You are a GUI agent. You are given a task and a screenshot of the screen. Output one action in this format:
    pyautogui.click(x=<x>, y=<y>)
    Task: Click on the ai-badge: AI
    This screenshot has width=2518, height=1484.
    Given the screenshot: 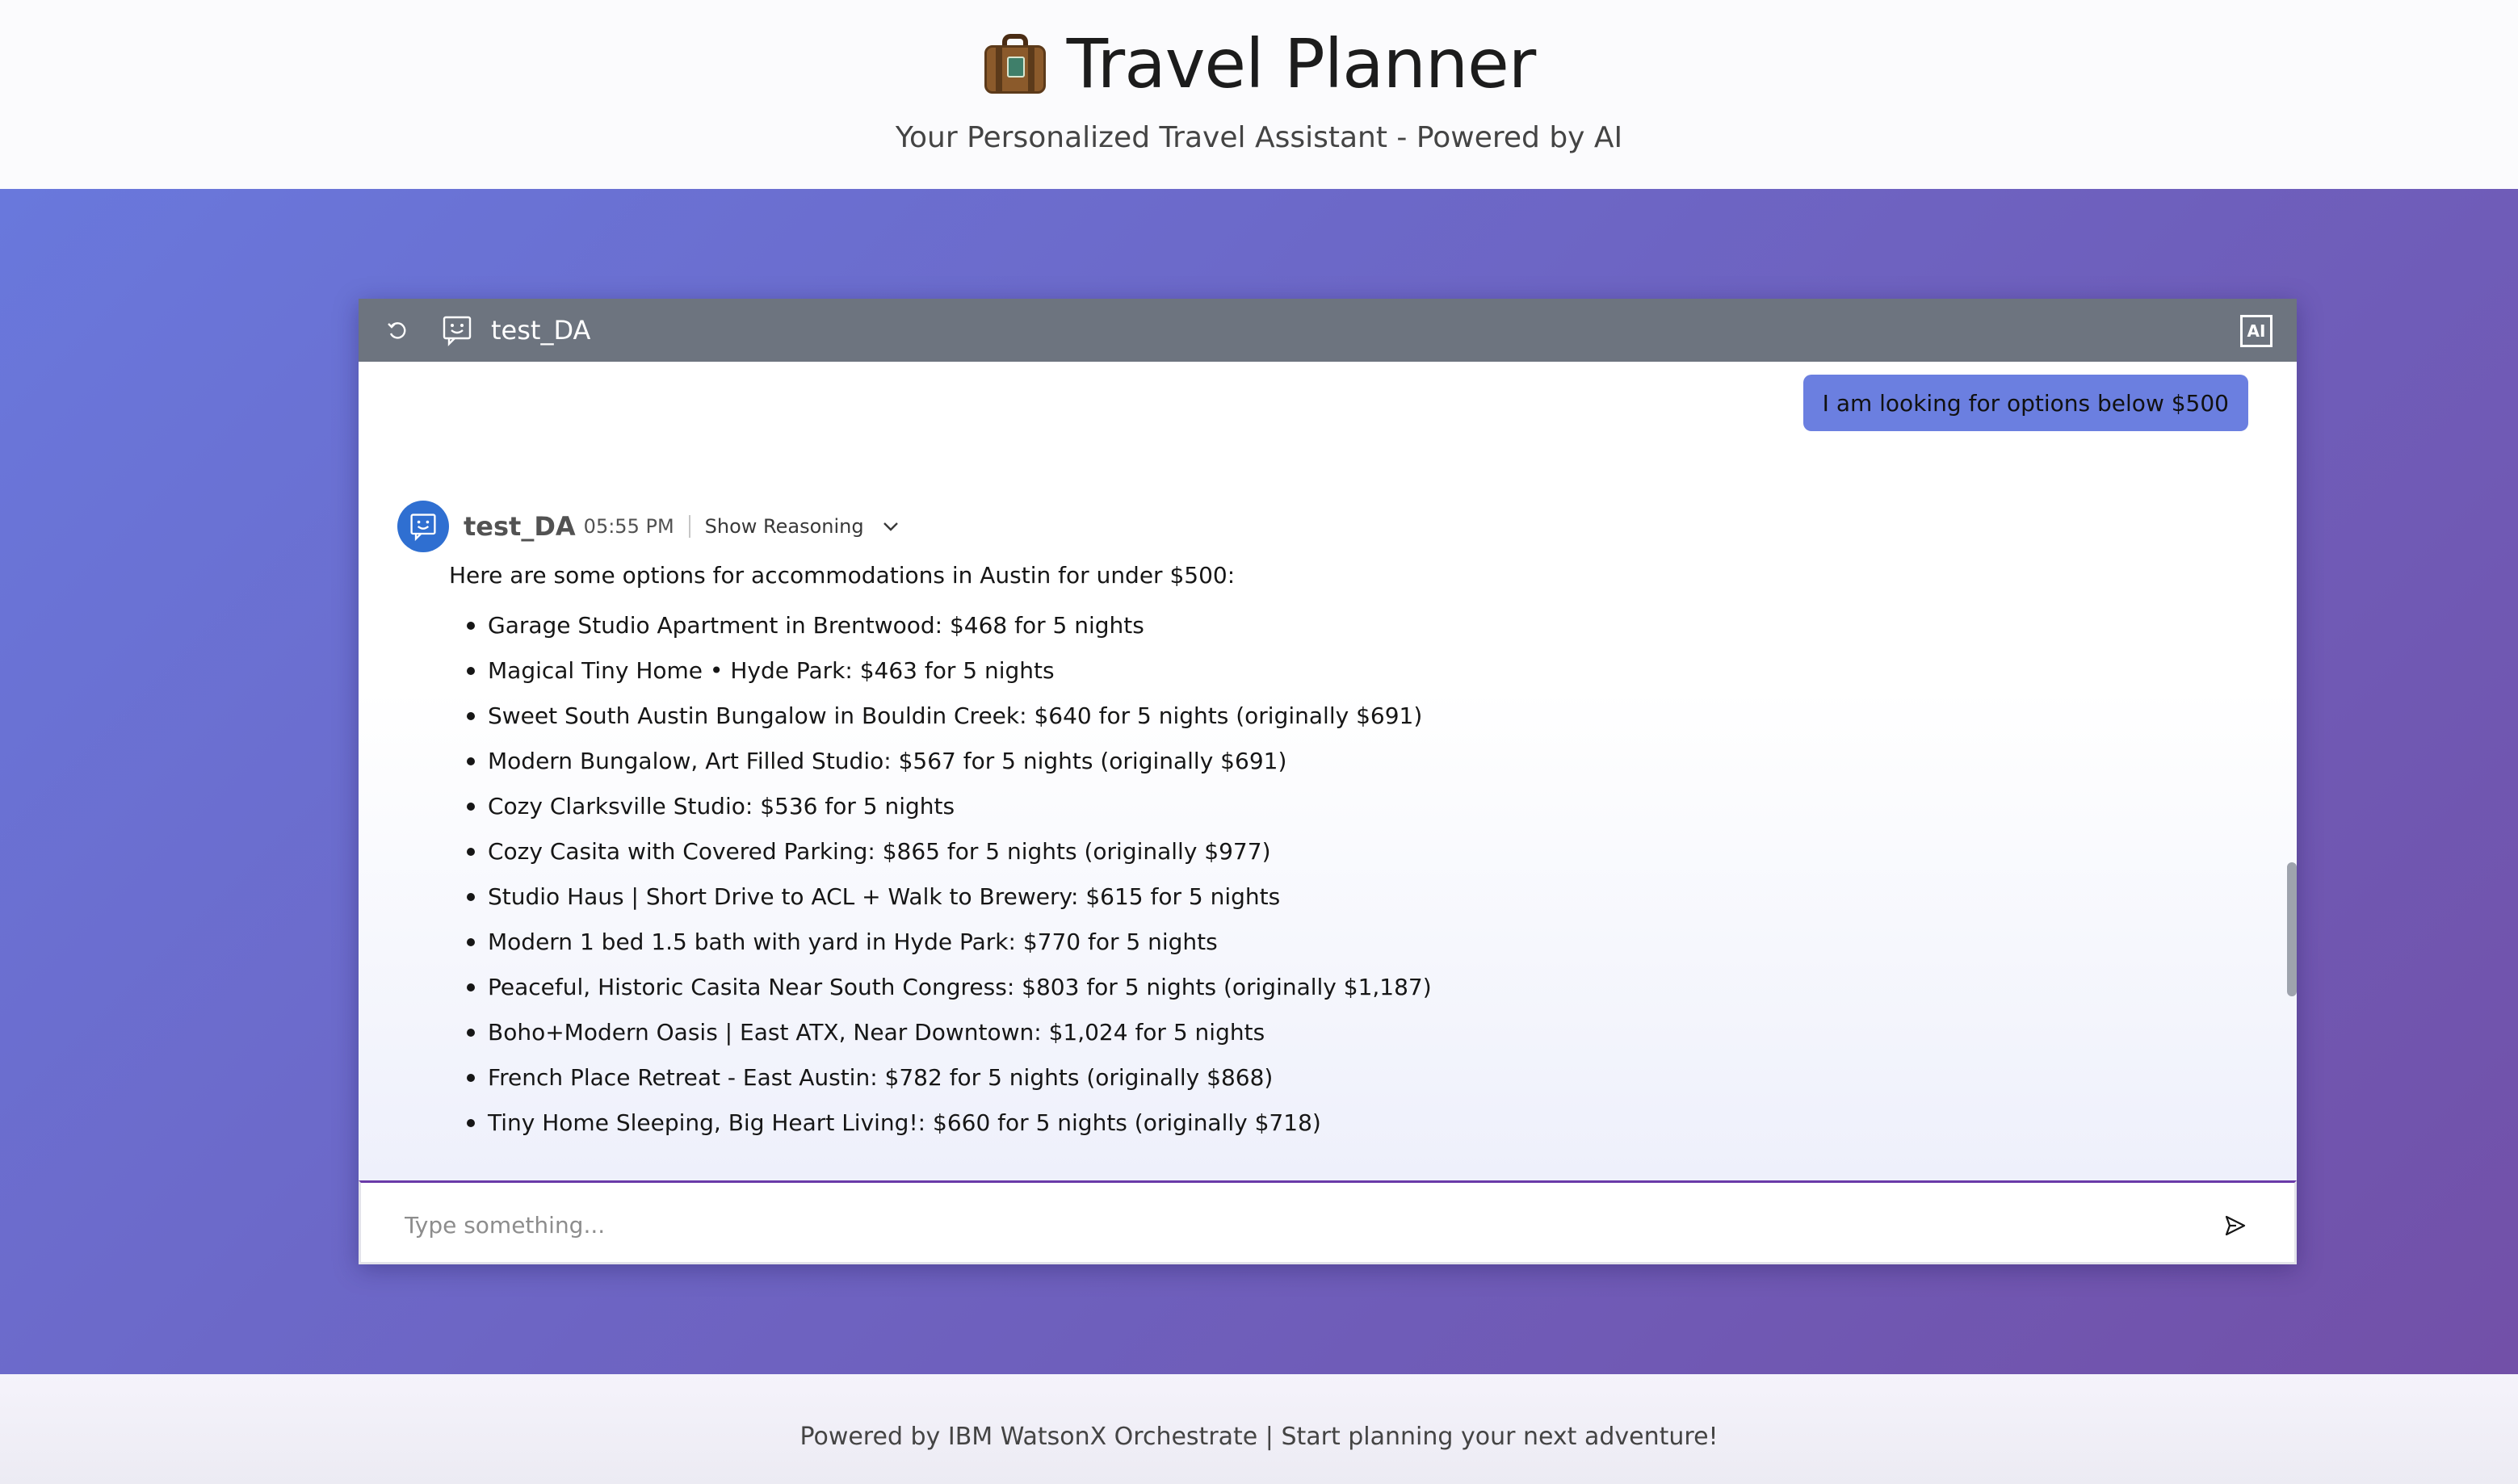 What is the action you would take?
    pyautogui.click(x=2256, y=331)
    